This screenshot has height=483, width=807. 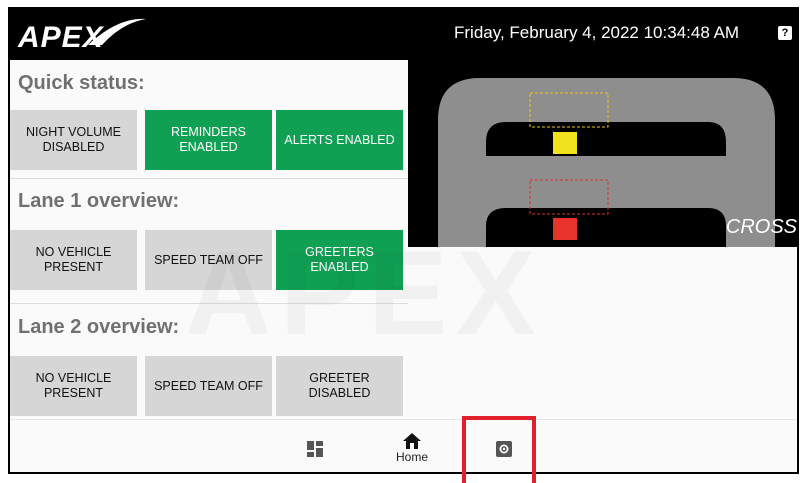 I want to click on apex-logo: APEX, so click(x=82, y=35).